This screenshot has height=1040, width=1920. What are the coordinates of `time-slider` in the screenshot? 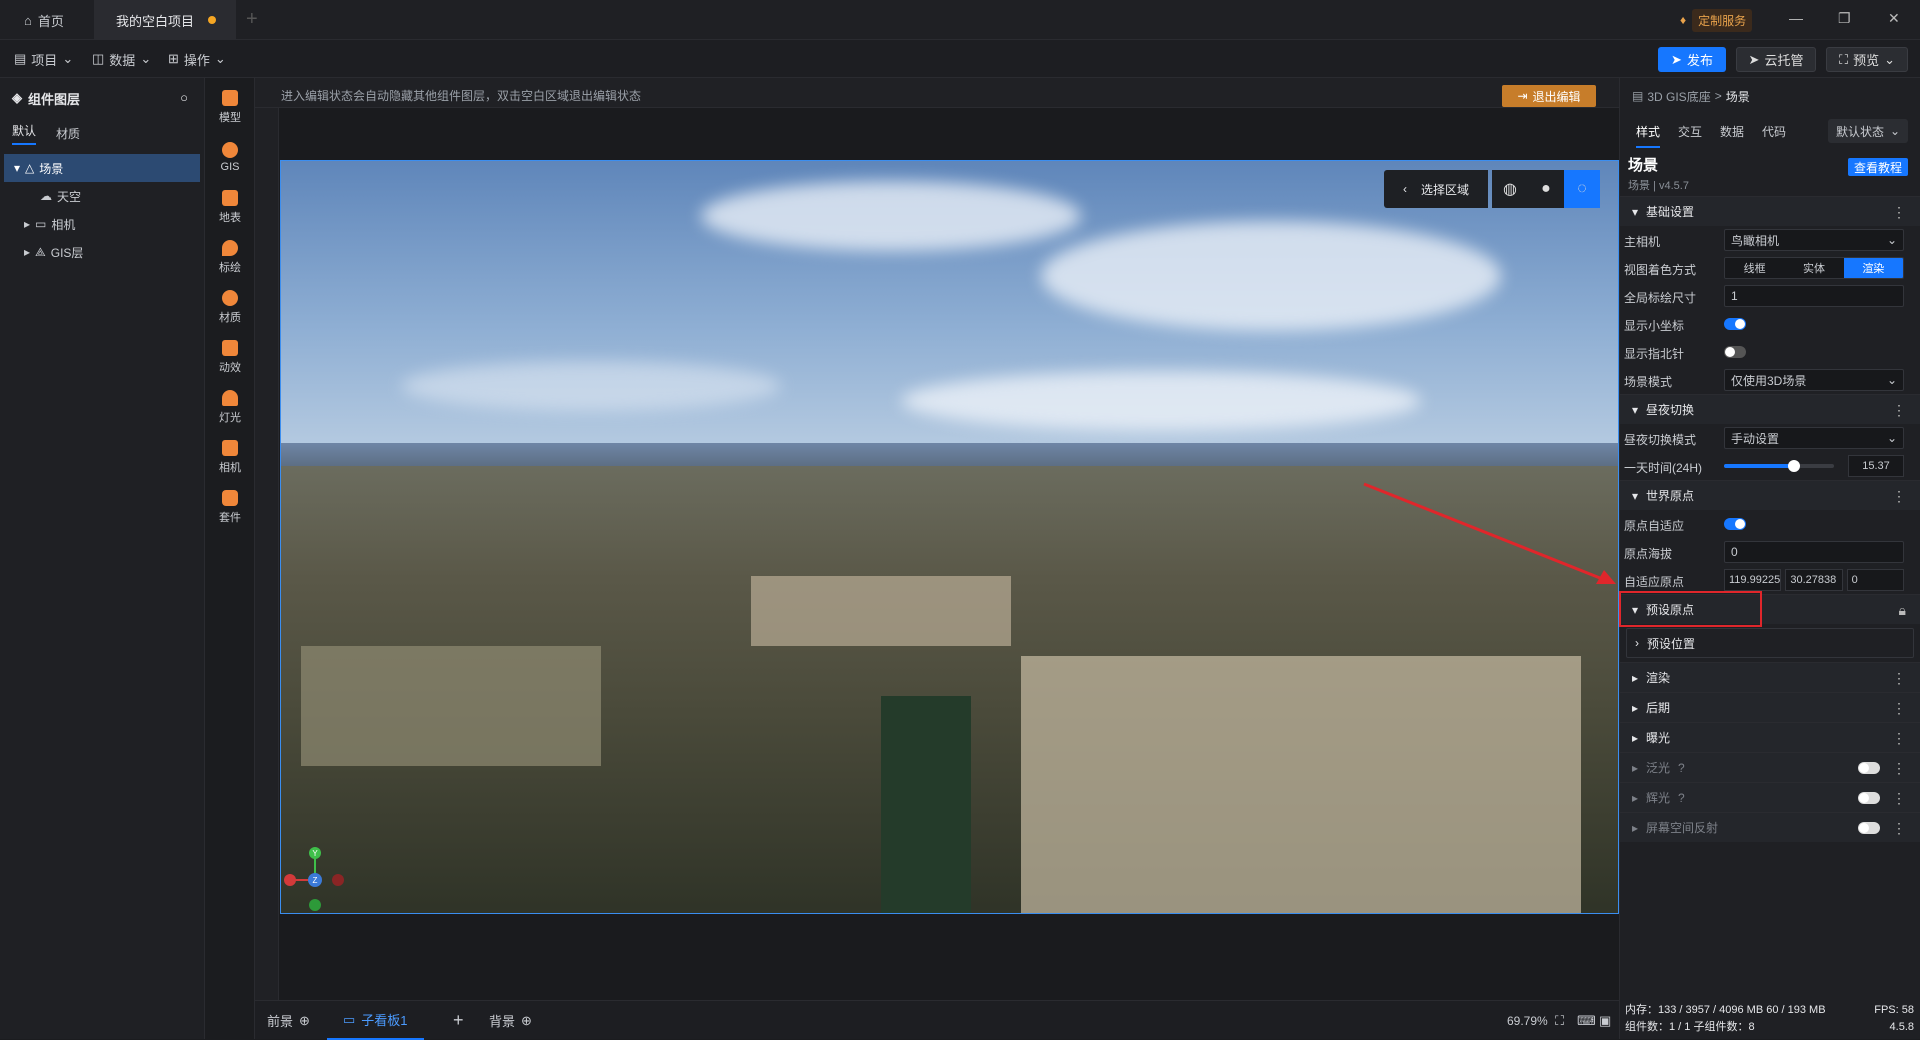 It's located at (1779, 466).